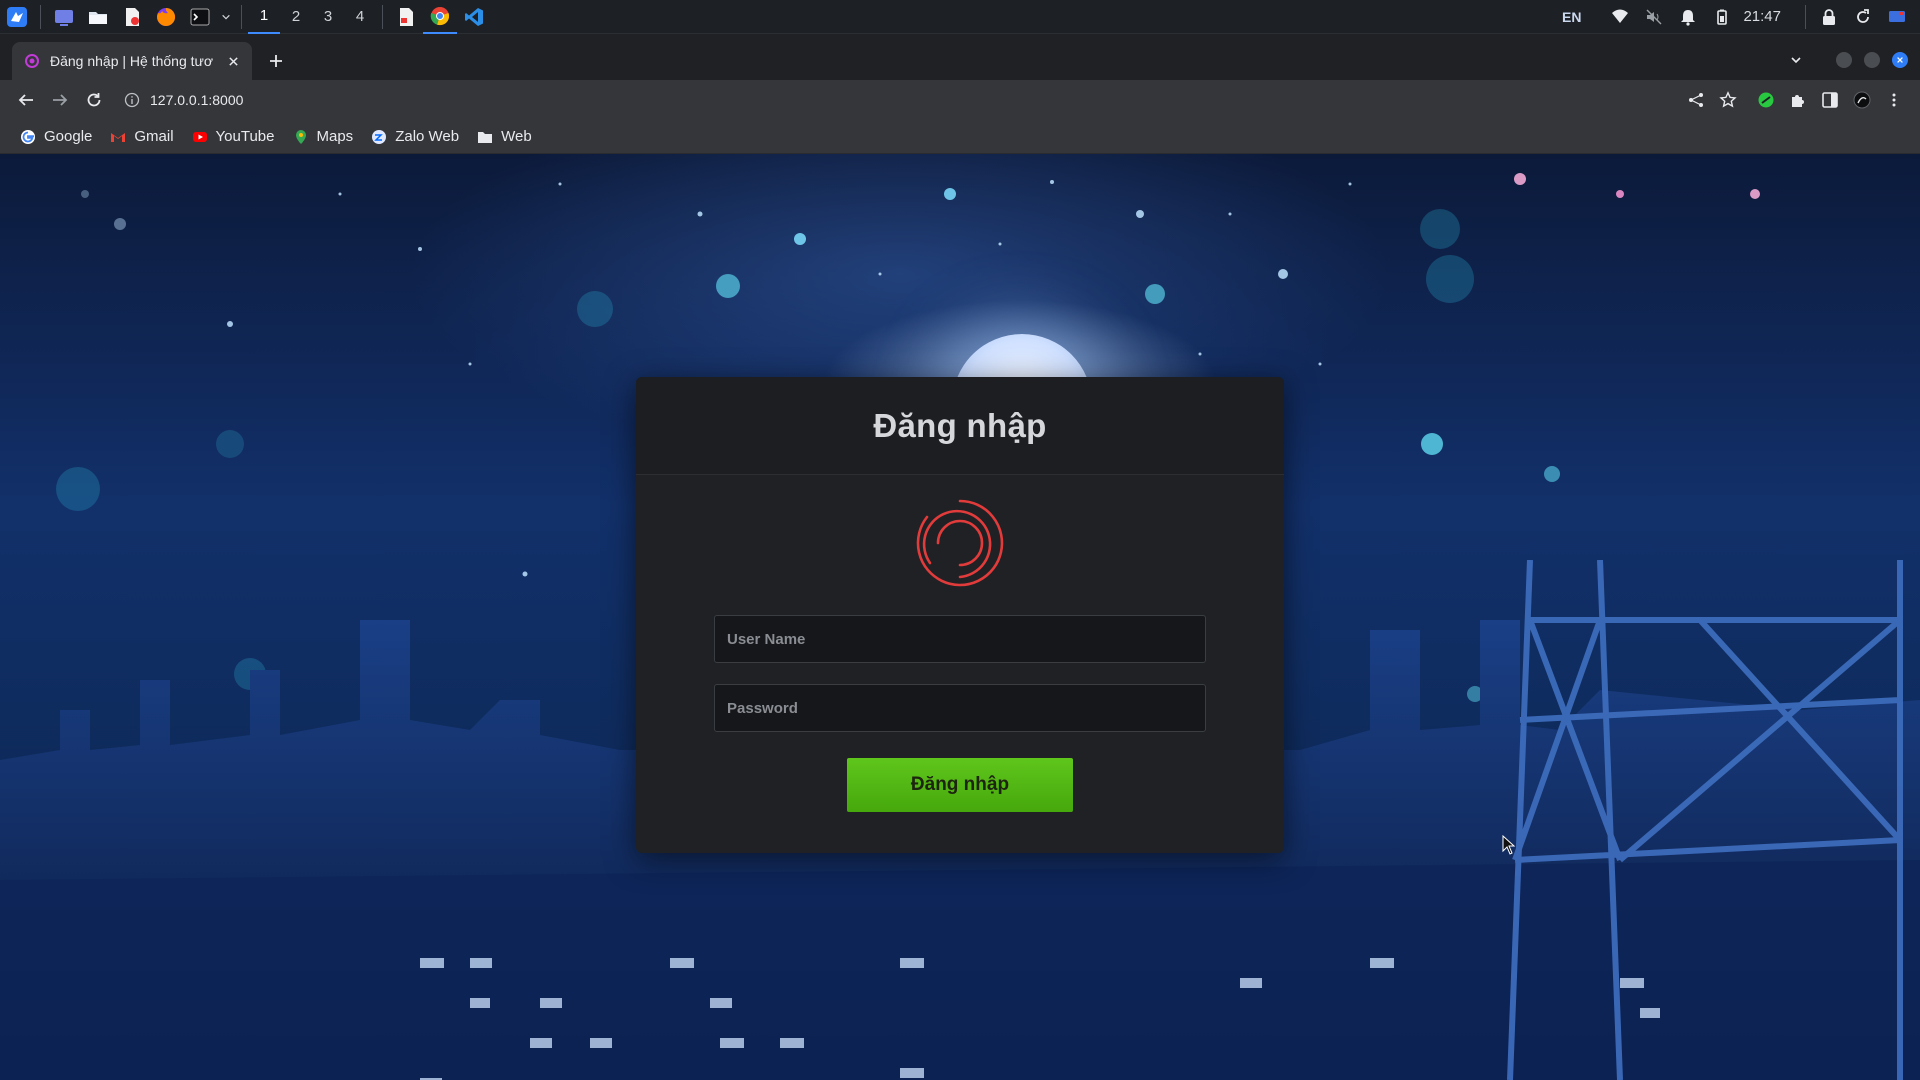 The image size is (1920, 1080). Describe the element at coordinates (28, 136) in the screenshot. I see `google-icon` at that location.